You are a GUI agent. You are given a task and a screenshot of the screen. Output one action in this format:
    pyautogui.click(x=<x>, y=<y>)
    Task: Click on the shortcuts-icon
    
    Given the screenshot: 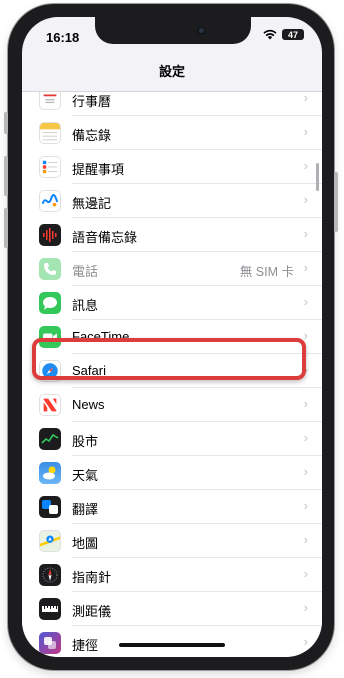 What is the action you would take?
    pyautogui.click(x=50, y=643)
    